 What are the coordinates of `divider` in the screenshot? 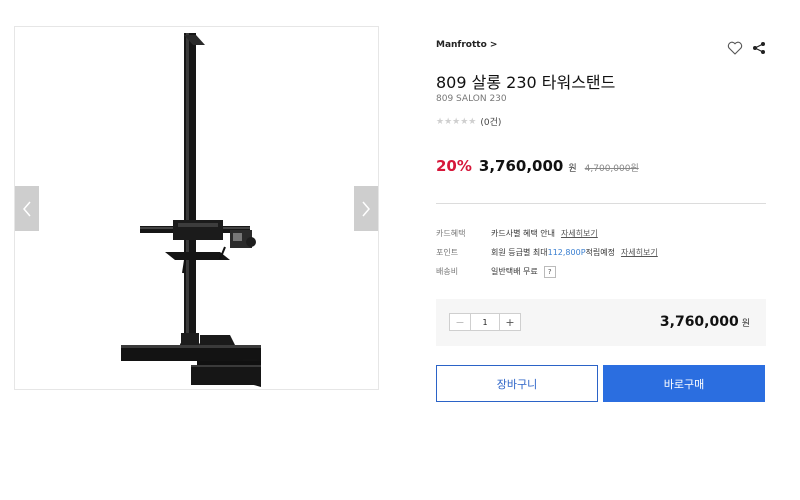 It's located at (601, 203).